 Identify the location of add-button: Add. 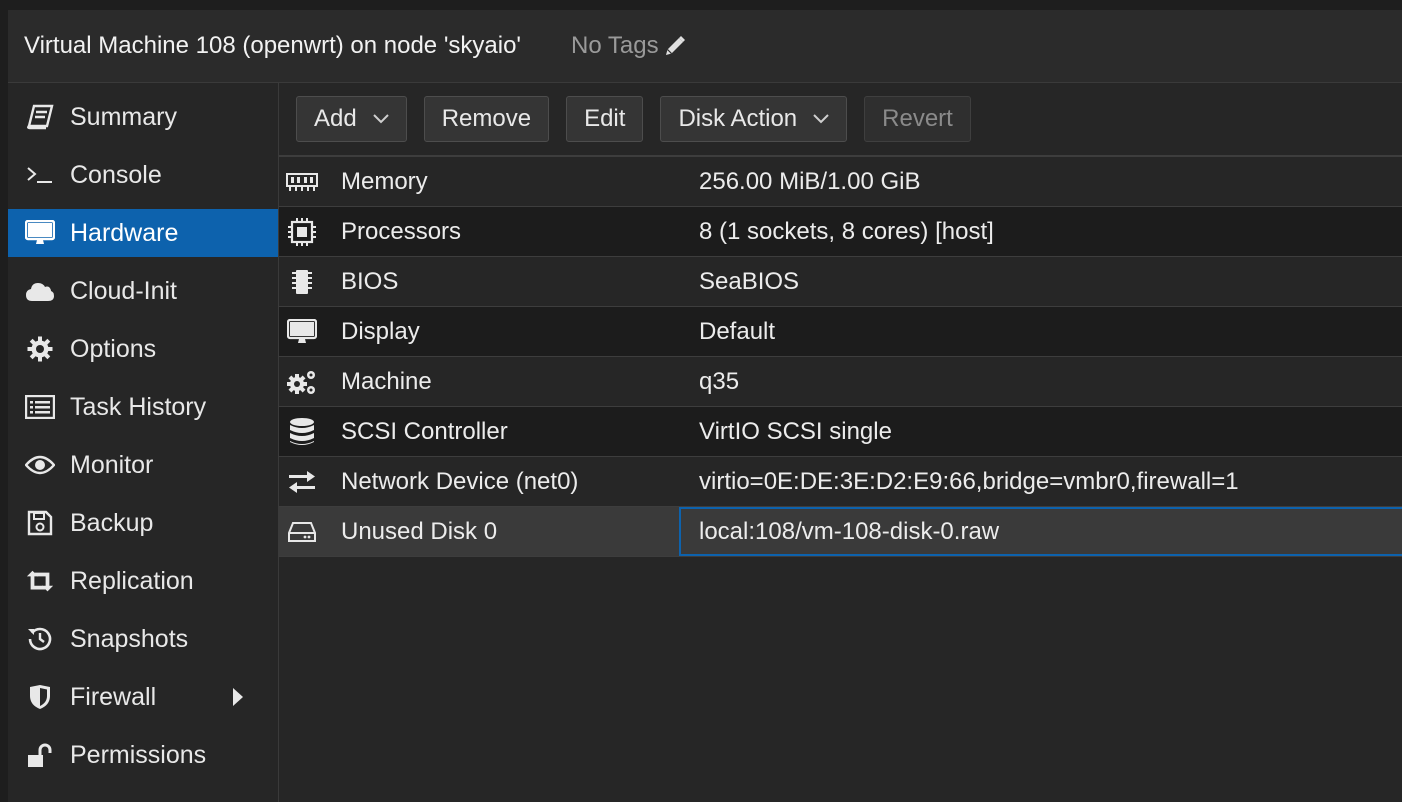
(351, 119).